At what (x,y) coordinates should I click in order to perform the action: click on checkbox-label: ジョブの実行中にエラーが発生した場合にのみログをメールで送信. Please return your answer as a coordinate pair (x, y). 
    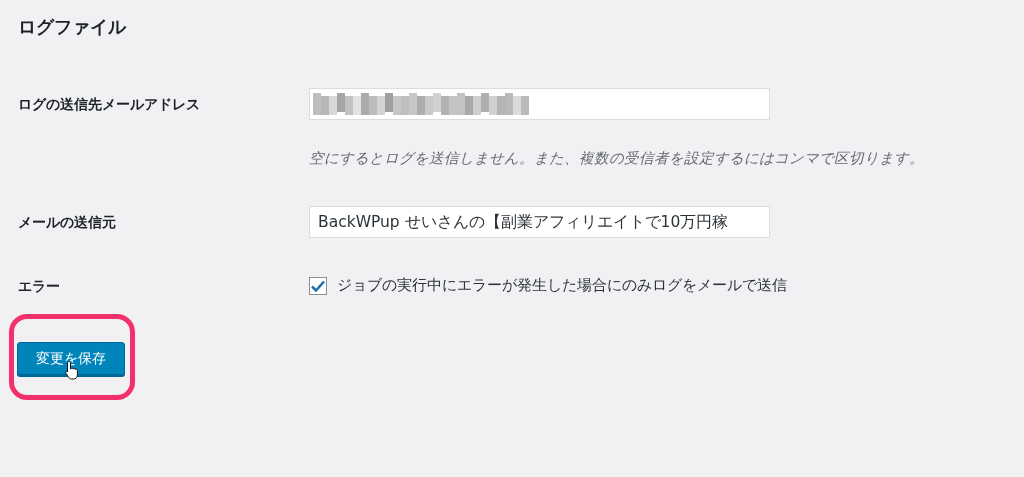
    Looking at the image, I should click on (562, 285).